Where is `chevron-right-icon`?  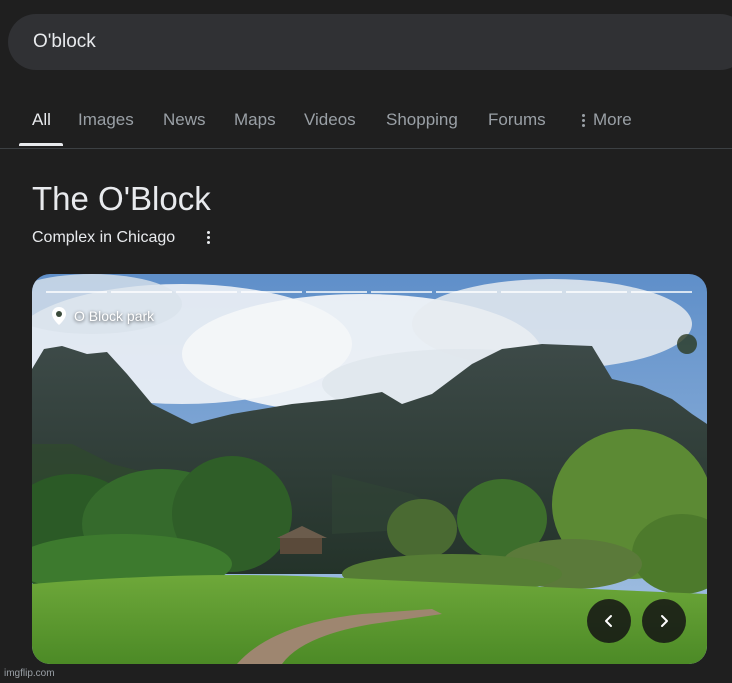
chevron-right-icon is located at coordinates (664, 621).